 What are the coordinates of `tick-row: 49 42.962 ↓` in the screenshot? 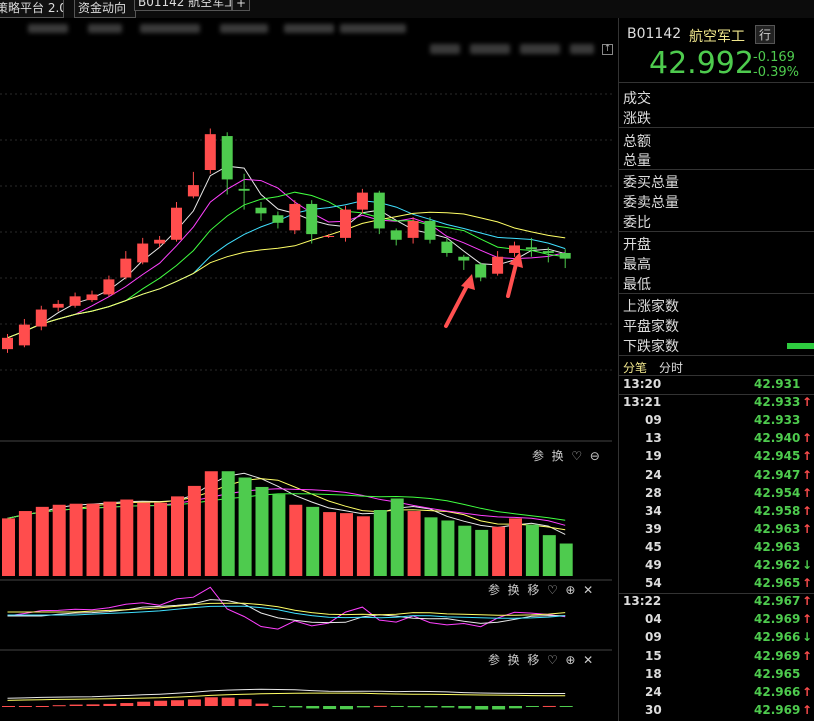 It's located at (716, 567).